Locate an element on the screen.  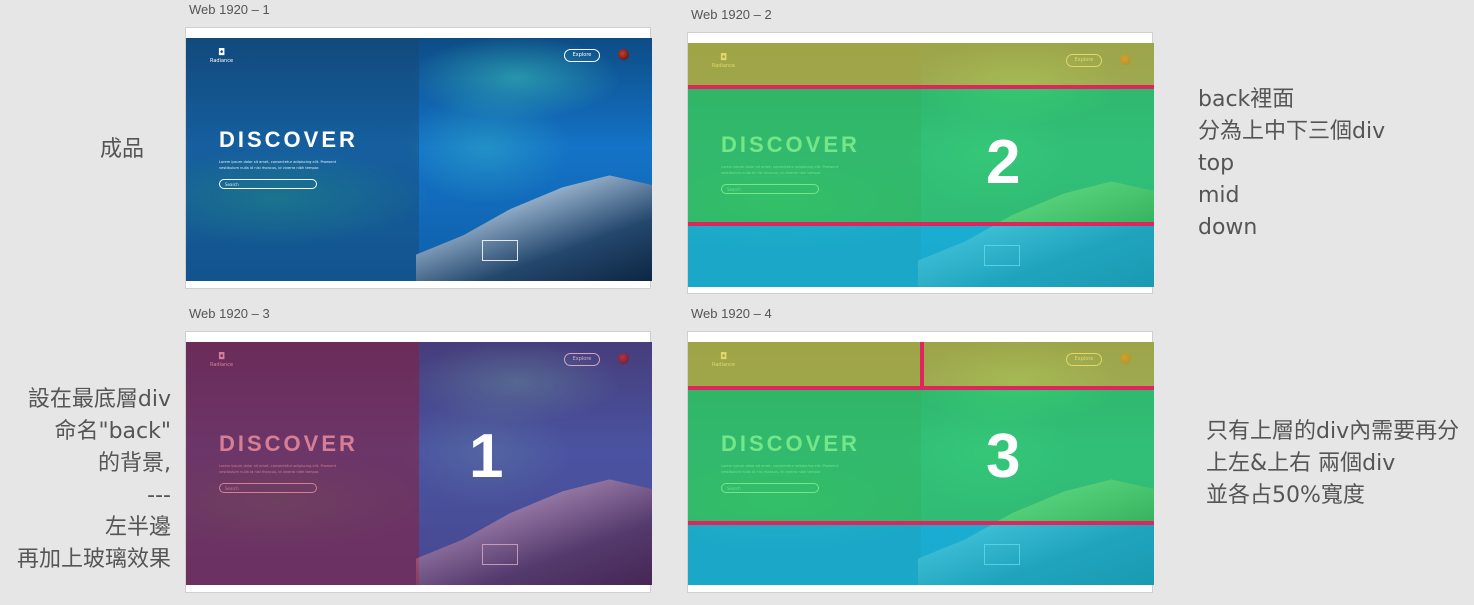
artboard-label-4: Web 1920 – 4 is located at coordinates (731, 313).